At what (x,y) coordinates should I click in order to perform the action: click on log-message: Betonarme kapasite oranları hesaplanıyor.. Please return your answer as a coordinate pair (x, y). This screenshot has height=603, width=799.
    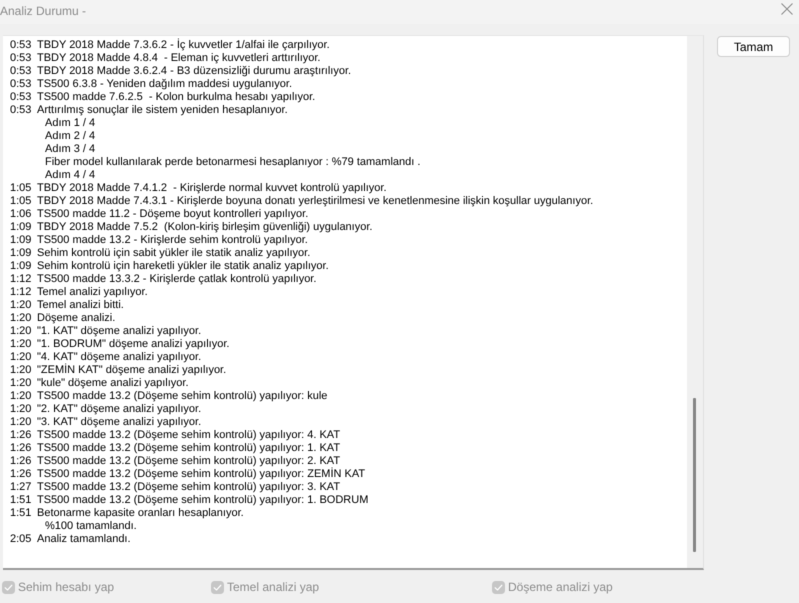
    Looking at the image, I should click on (140, 513).